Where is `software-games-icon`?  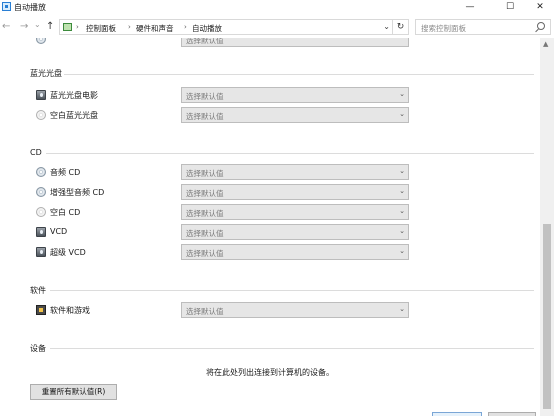 software-games-icon is located at coordinates (41, 310).